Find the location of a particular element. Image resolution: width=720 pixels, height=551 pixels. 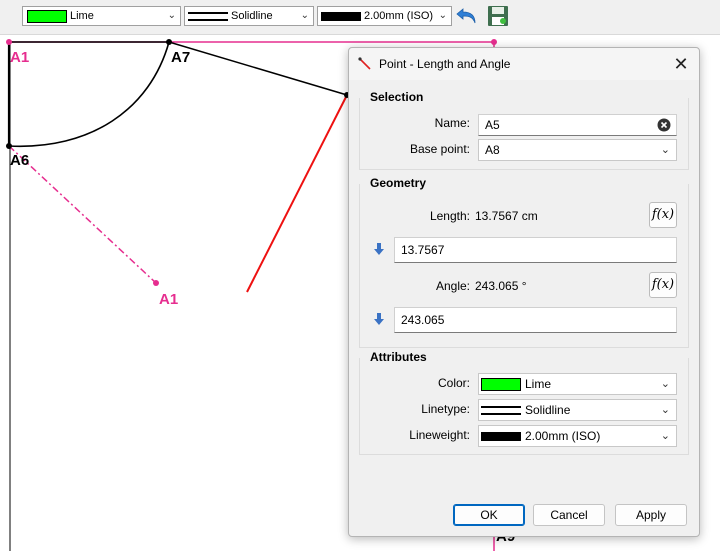

lineweight-combo-label: 2.00mm (ISO) is located at coordinates (399, 16).